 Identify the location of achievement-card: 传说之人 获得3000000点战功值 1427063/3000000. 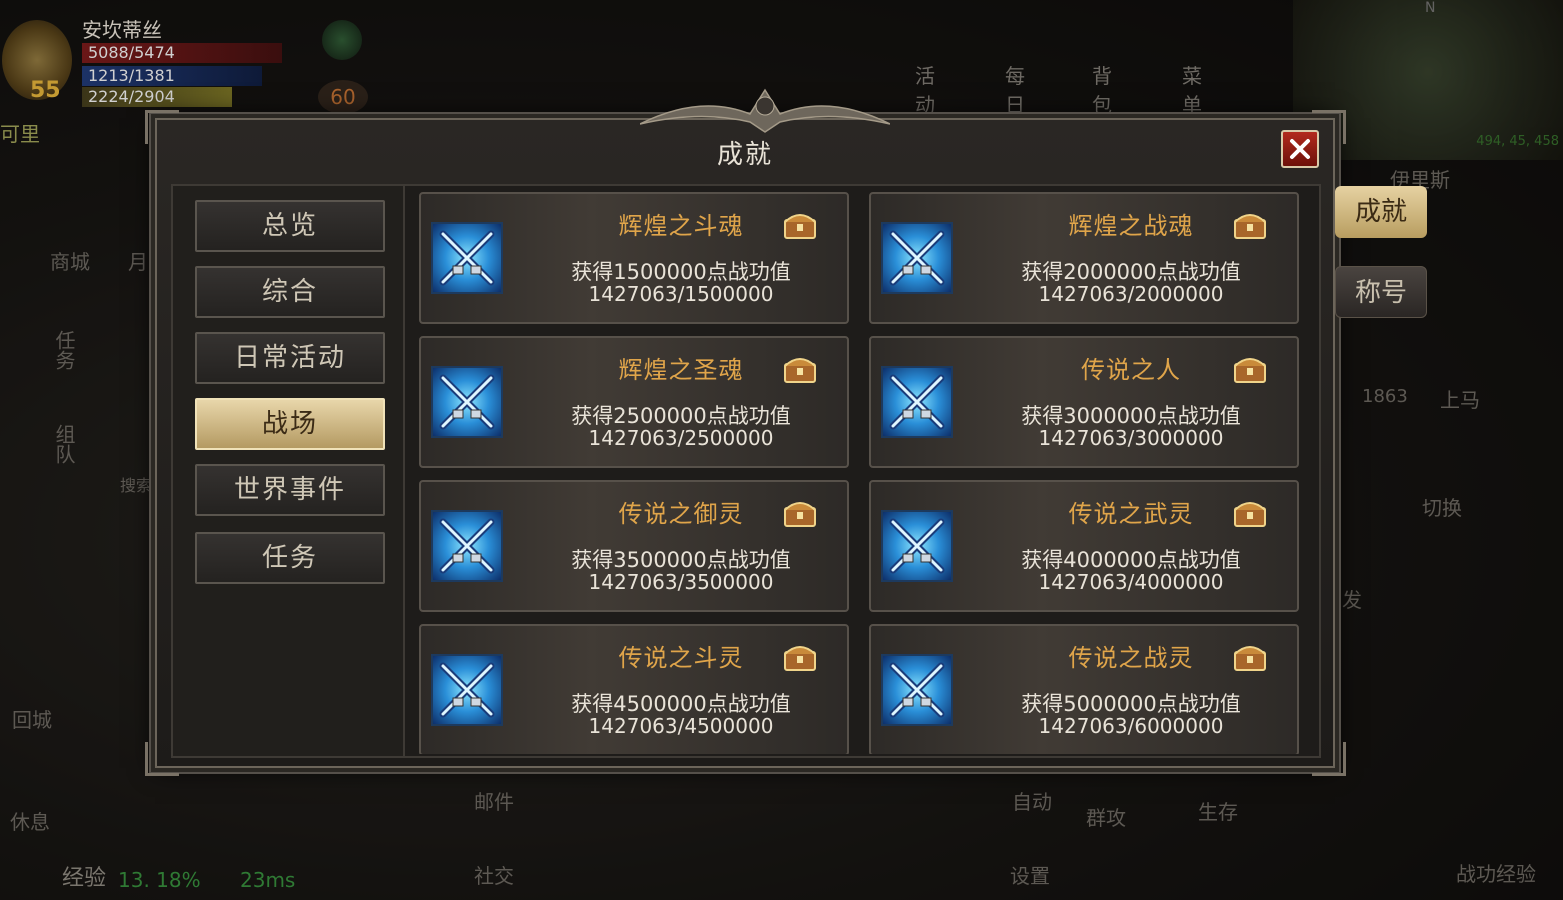
(1084, 402).